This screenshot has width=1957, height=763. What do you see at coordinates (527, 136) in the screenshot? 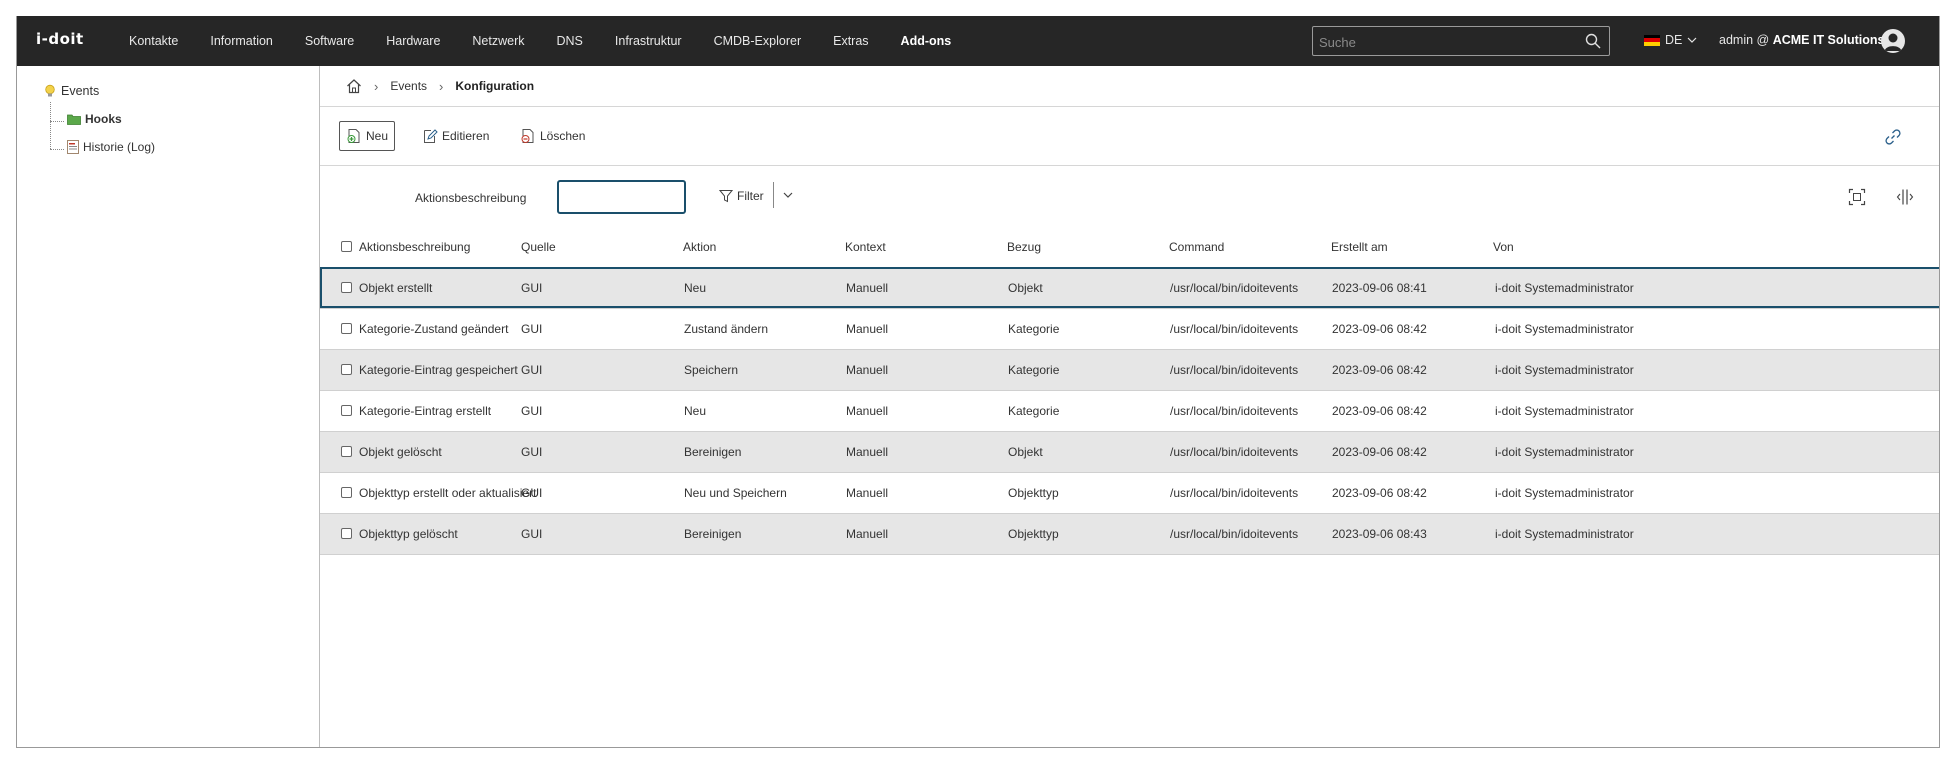
I see `delete-icon` at bounding box center [527, 136].